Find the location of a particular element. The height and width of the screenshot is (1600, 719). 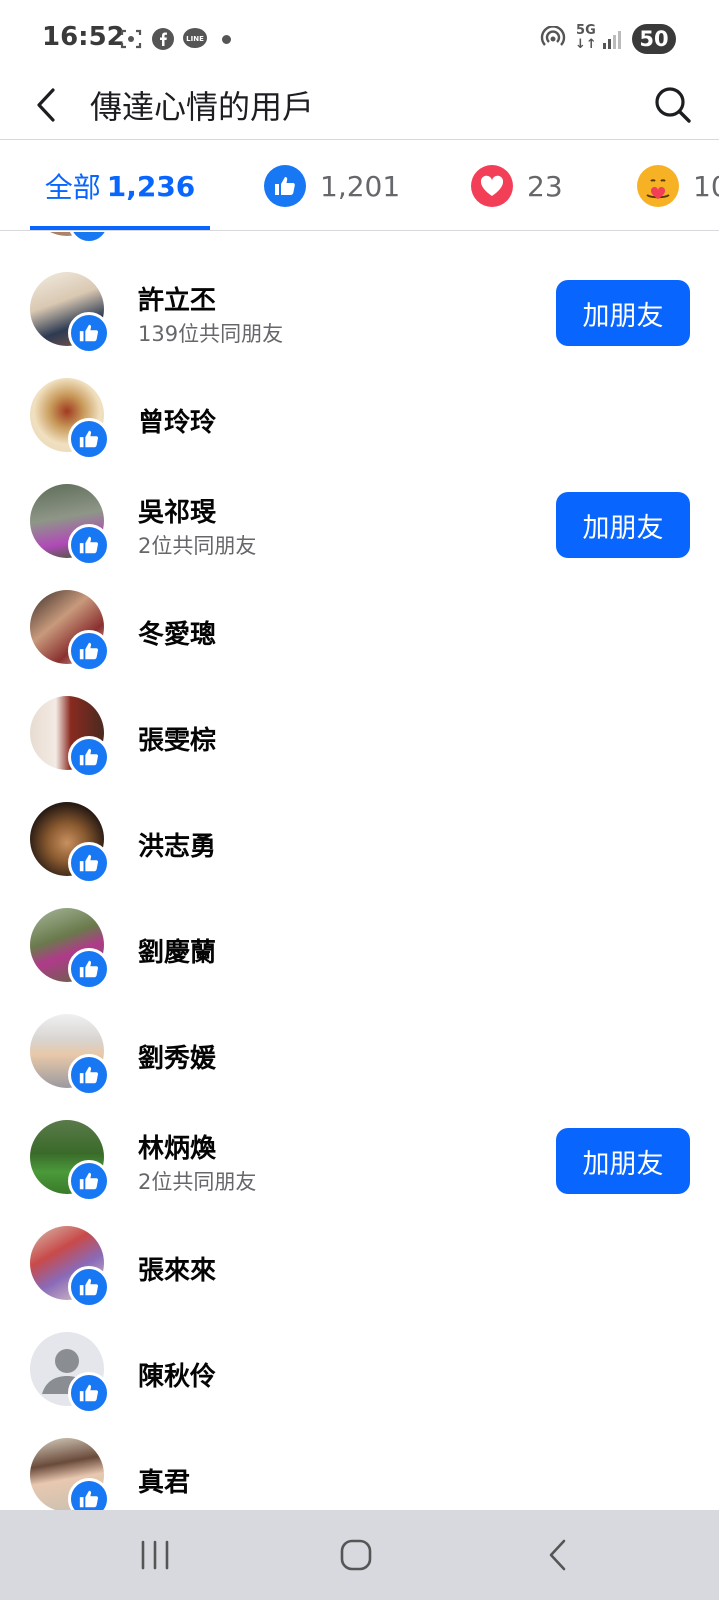

battery-indicator: 50 is located at coordinates (654, 39).